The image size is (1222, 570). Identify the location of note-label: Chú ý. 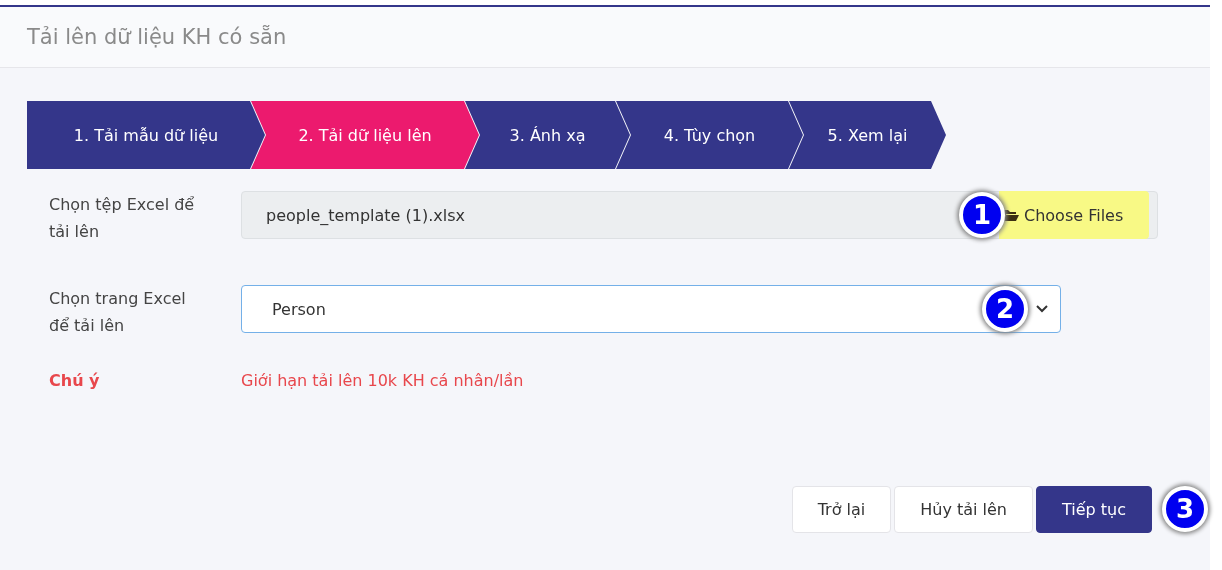
(75, 381).